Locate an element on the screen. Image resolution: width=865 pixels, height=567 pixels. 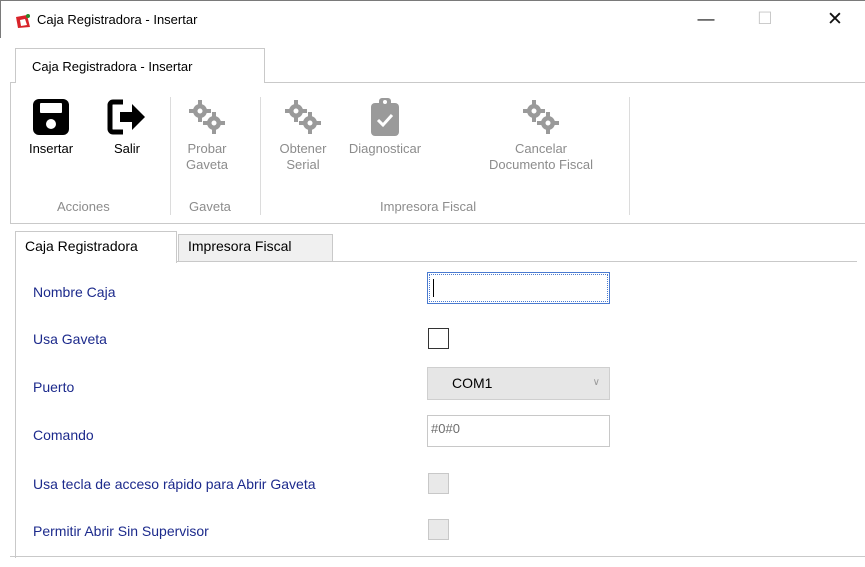
chevron-down-icon: ∨ is located at coordinates (596, 382).